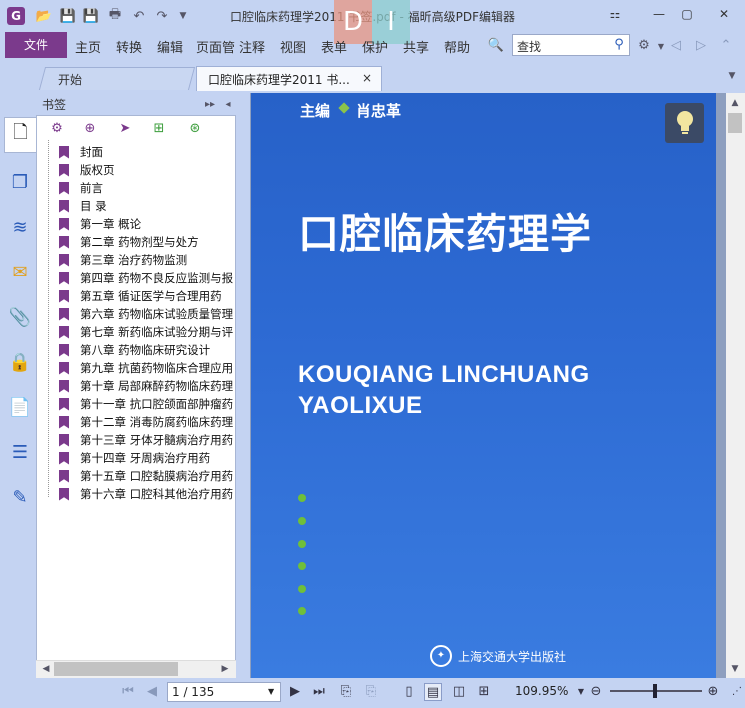 This screenshot has height=708, width=745. Describe the element at coordinates (735, 669) in the screenshot. I see `scroll-down-icon: ▼` at that location.